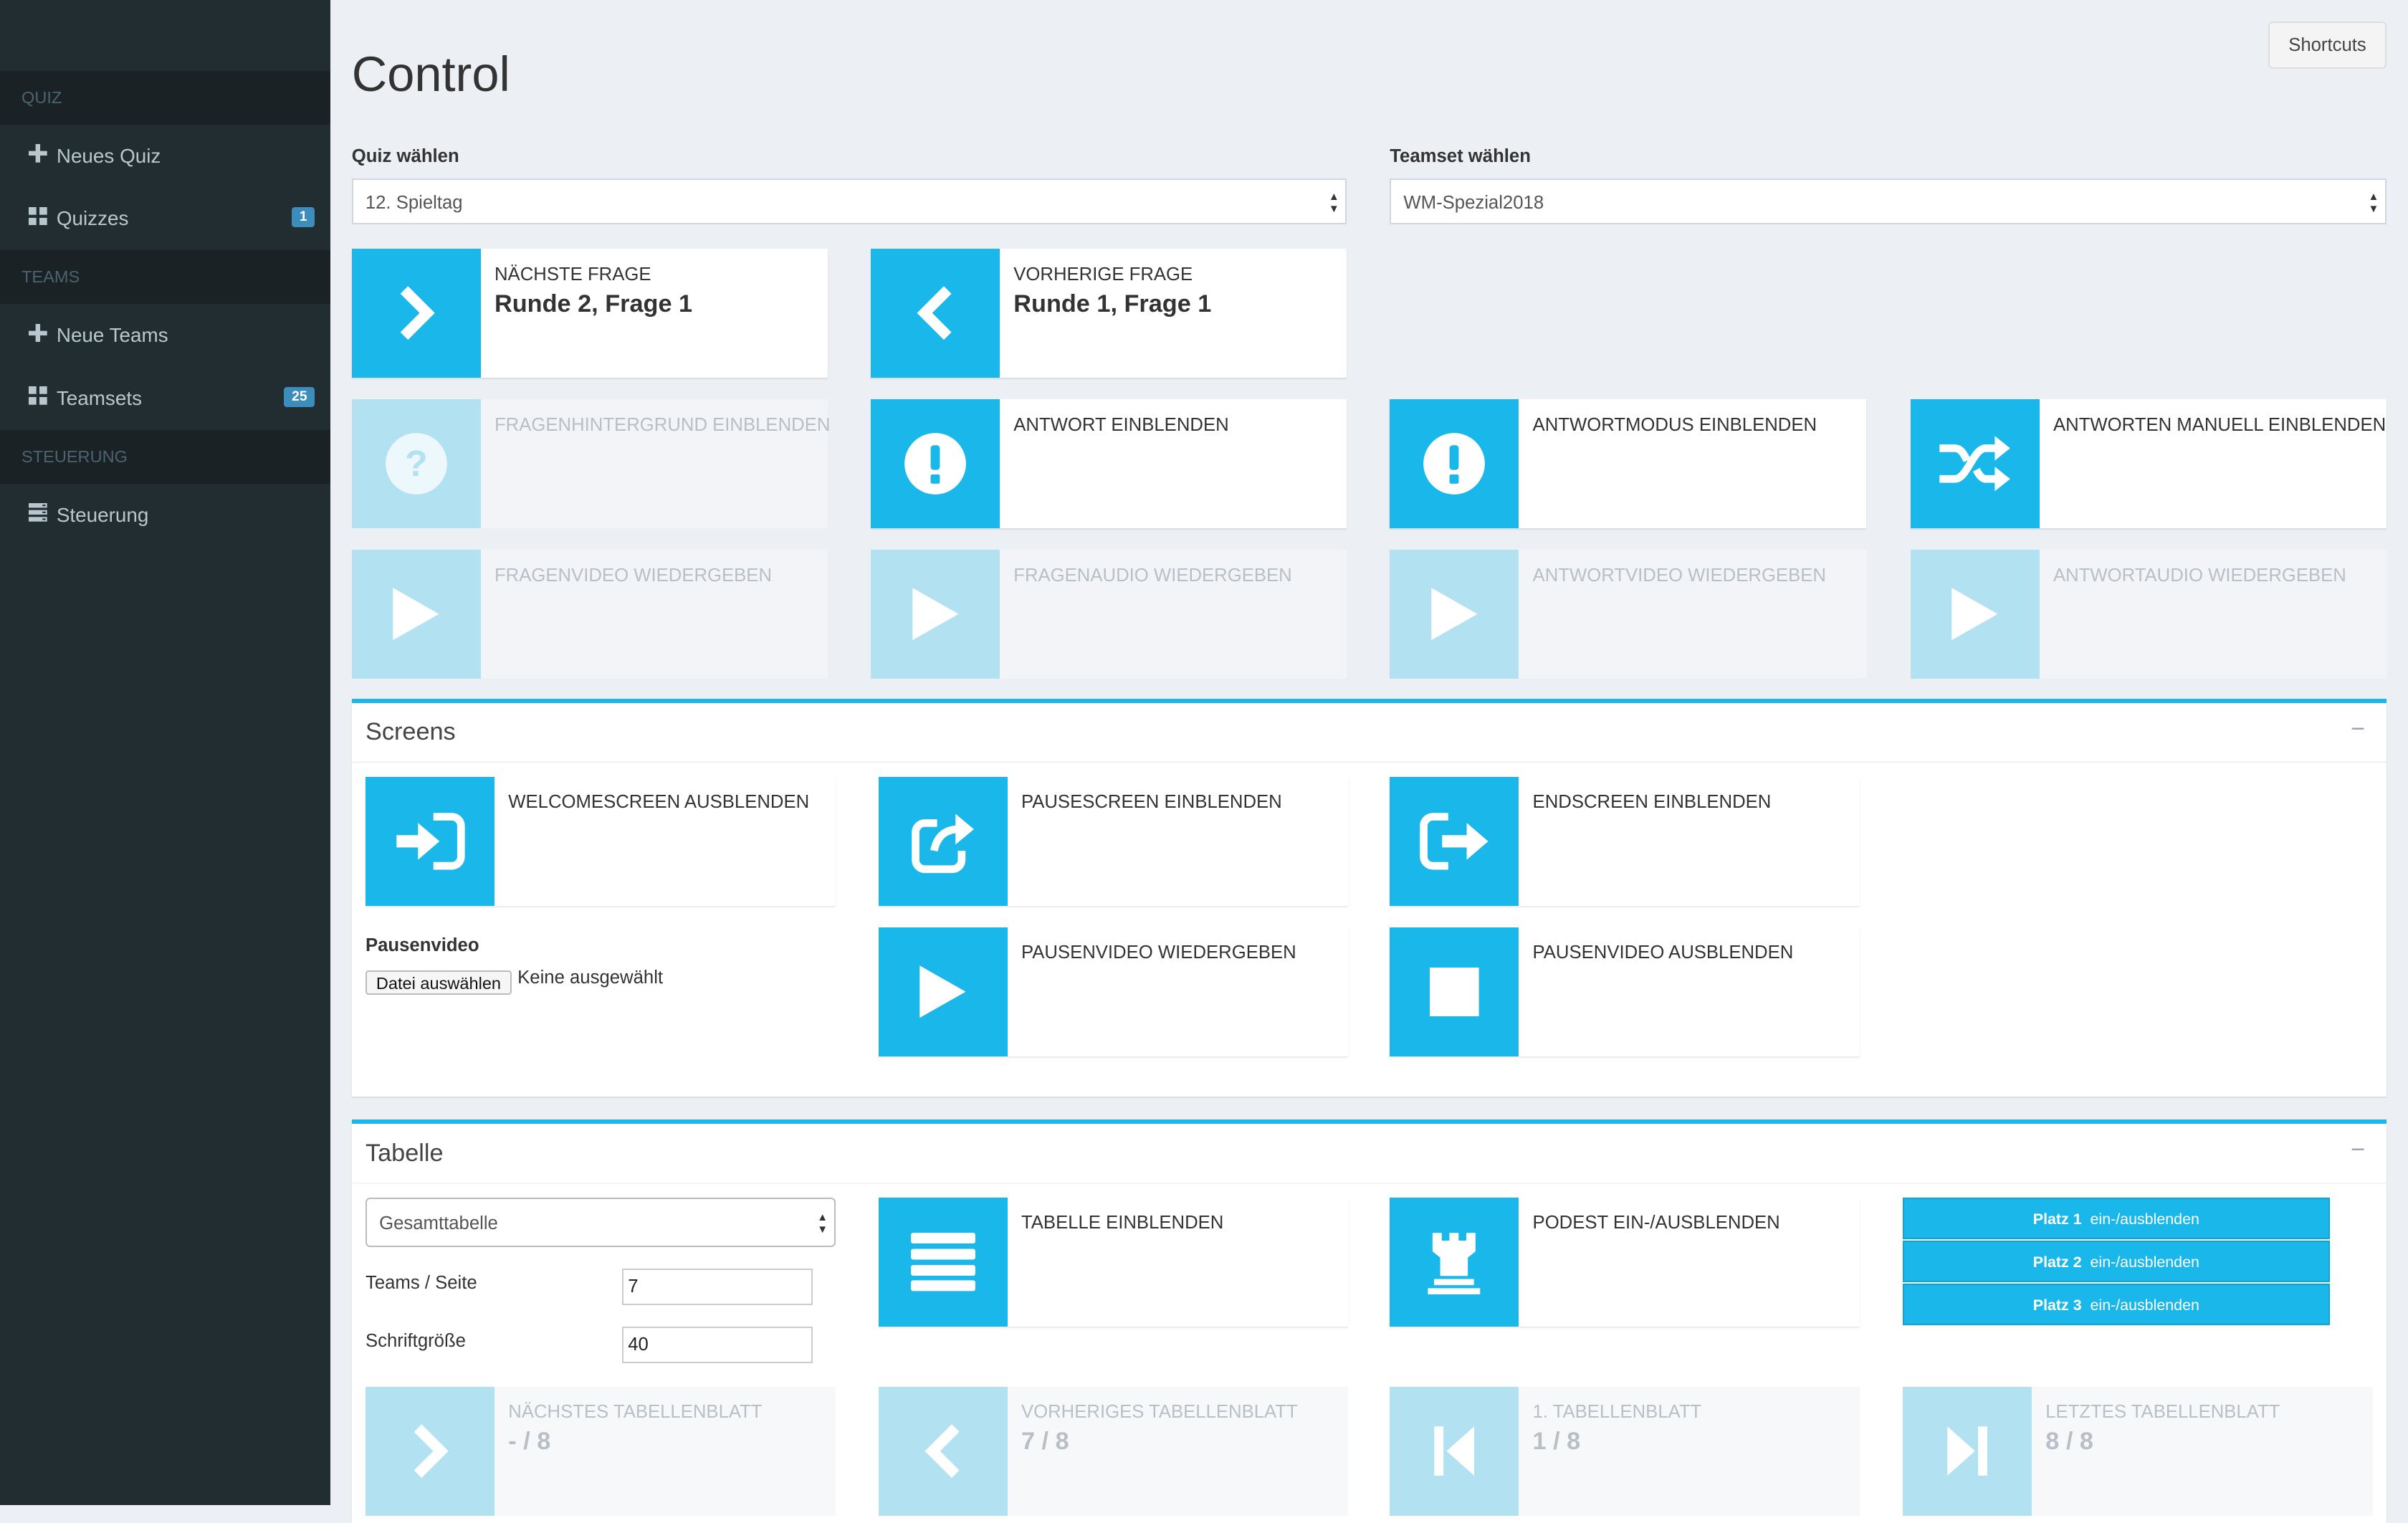 This screenshot has width=2408, height=1523. Describe the element at coordinates (662, 425) in the screenshot. I see `tile-label: Fragenhintergrund einblenden` at that location.